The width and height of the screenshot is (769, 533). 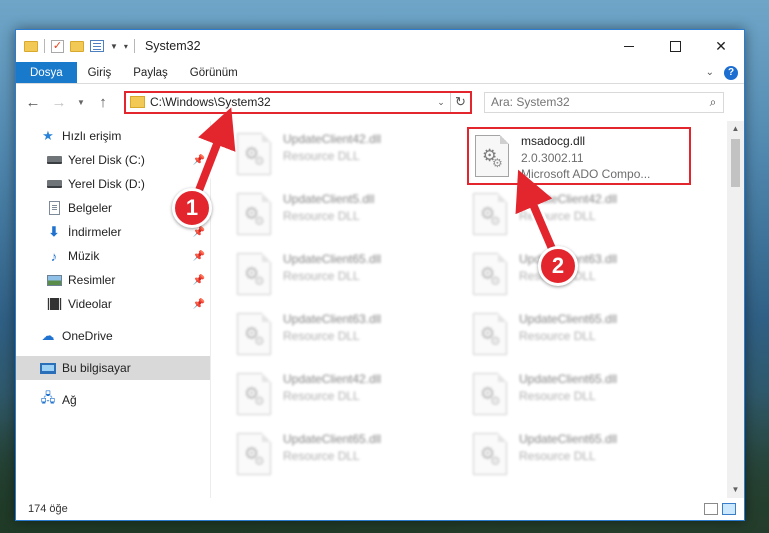 What do you see at coordinates (126, 46) in the screenshot?
I see `qat-menu-icon: ▾` at bounding box center [126, 46].